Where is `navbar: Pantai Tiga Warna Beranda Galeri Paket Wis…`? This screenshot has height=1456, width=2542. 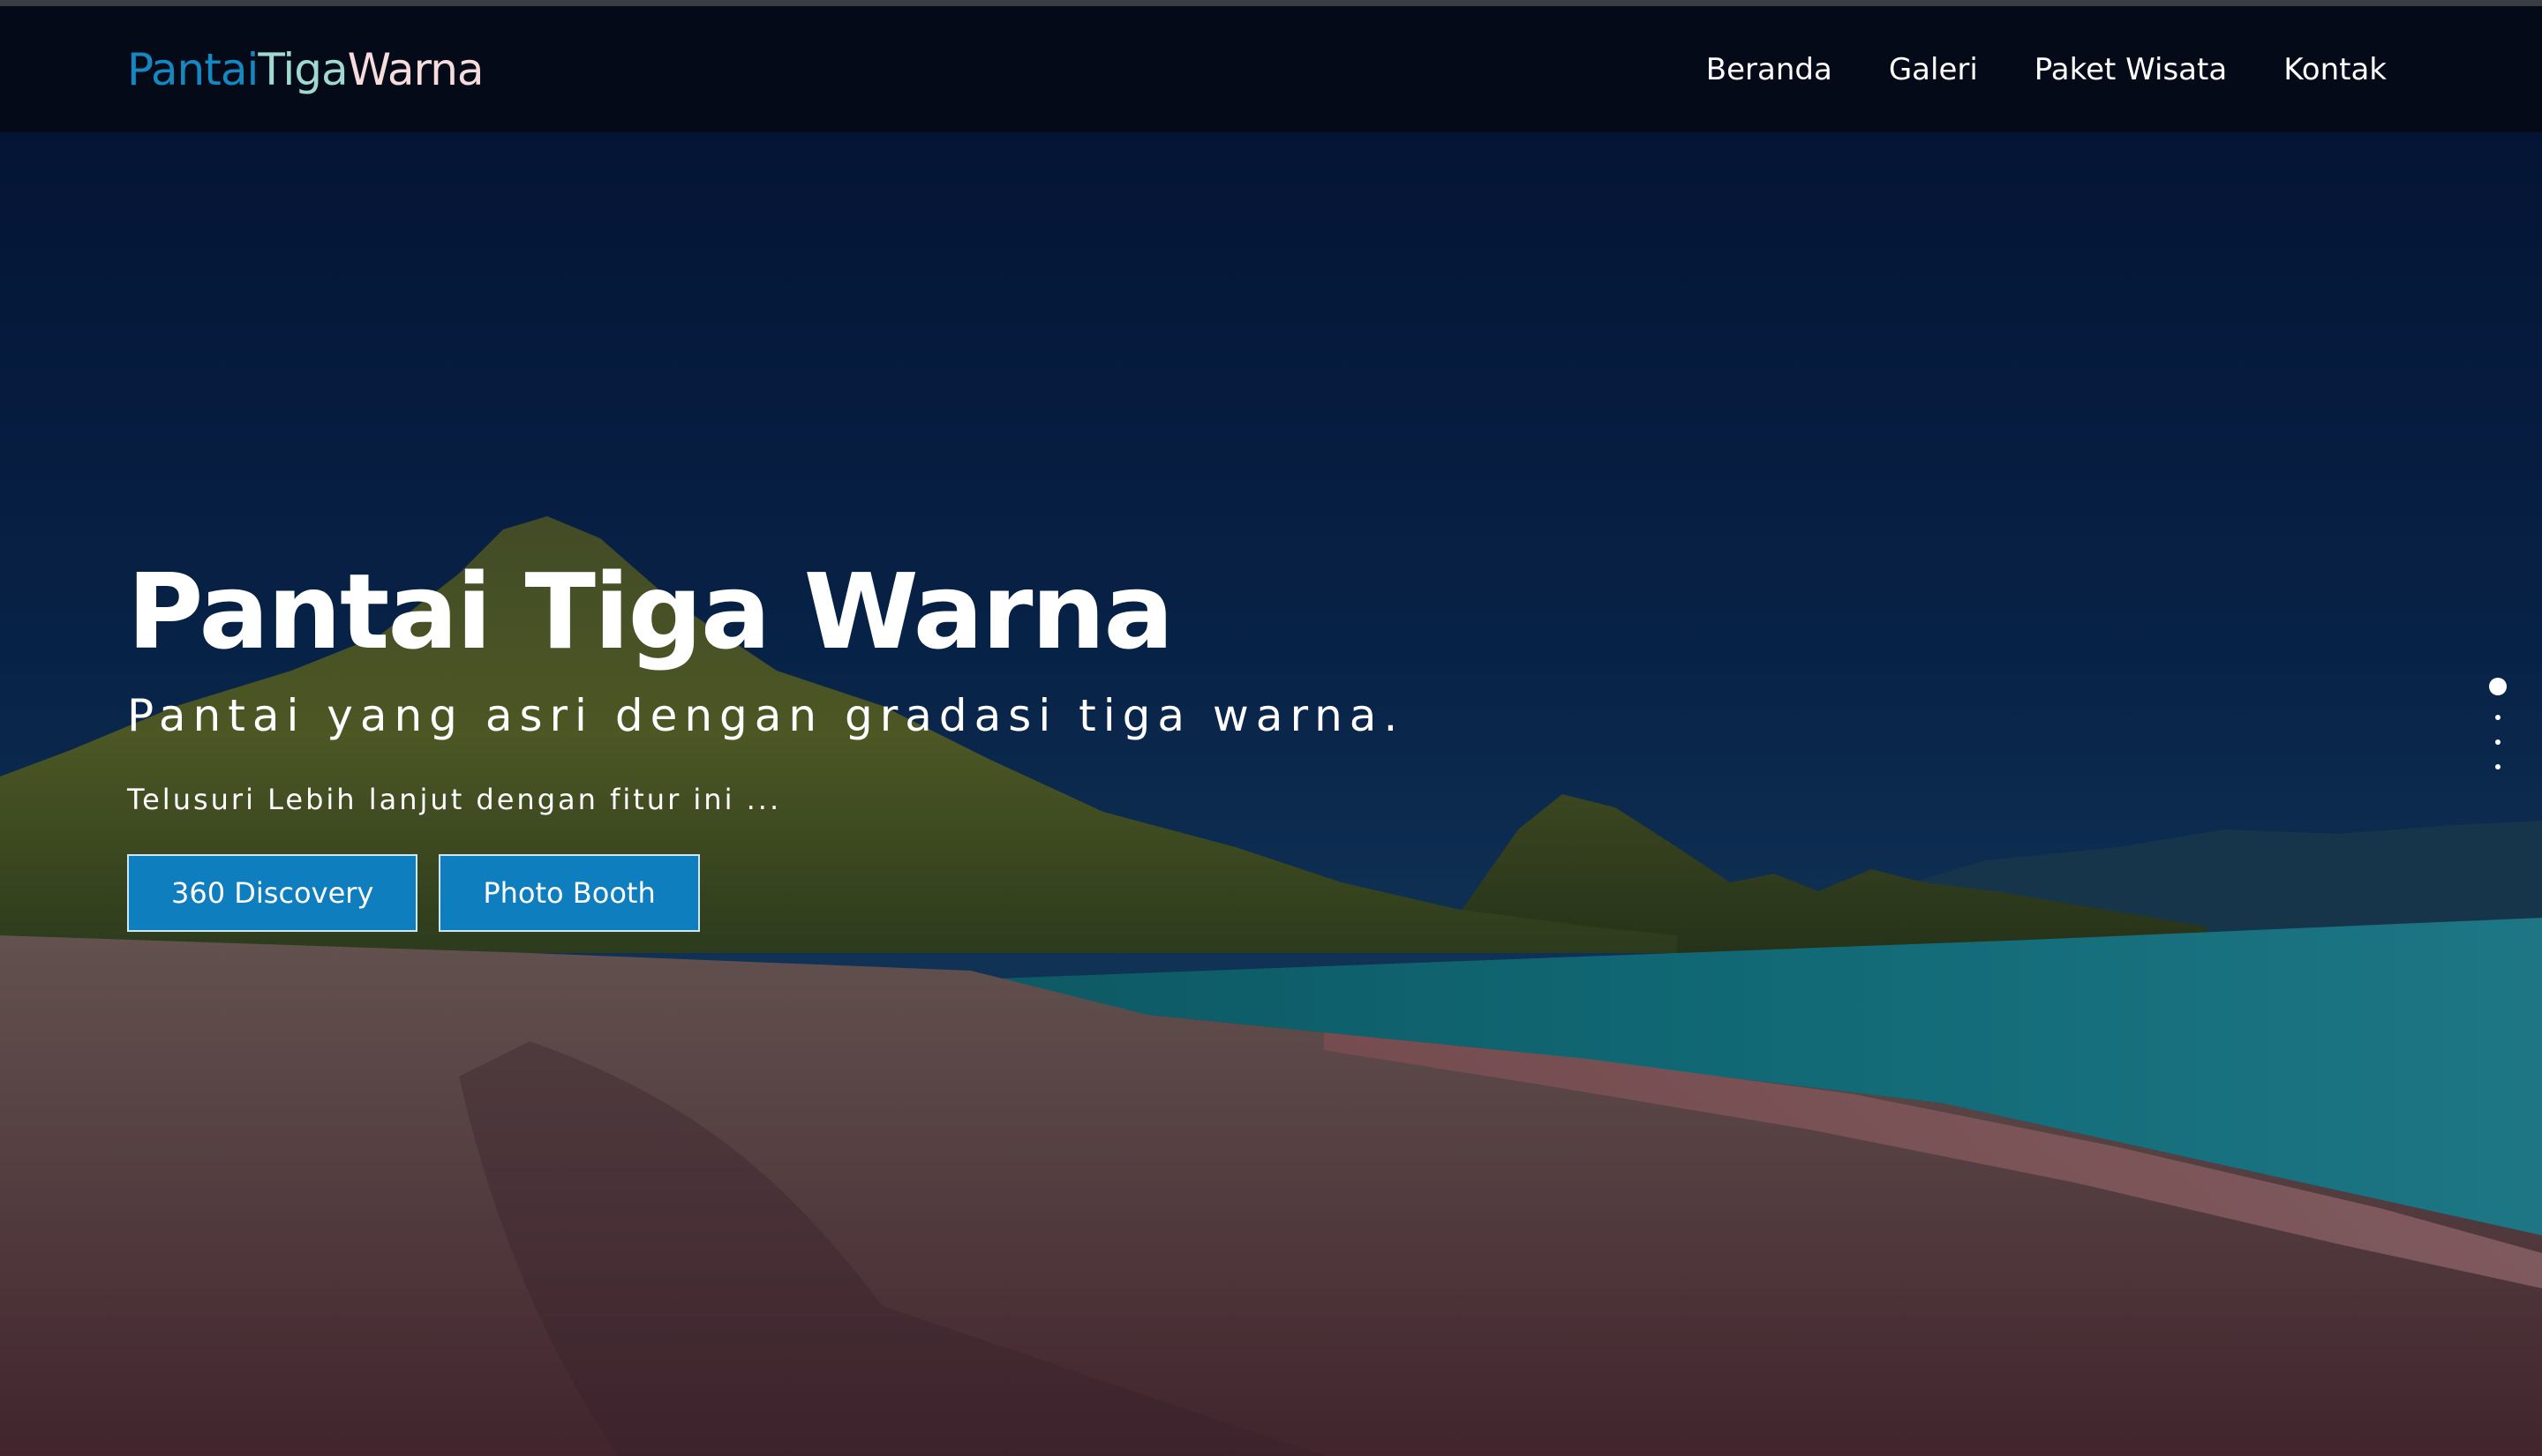
navbar: Pantai Tiga Warna Beranda Galeri Paket Wis… is located at coordinates (1271, 69).